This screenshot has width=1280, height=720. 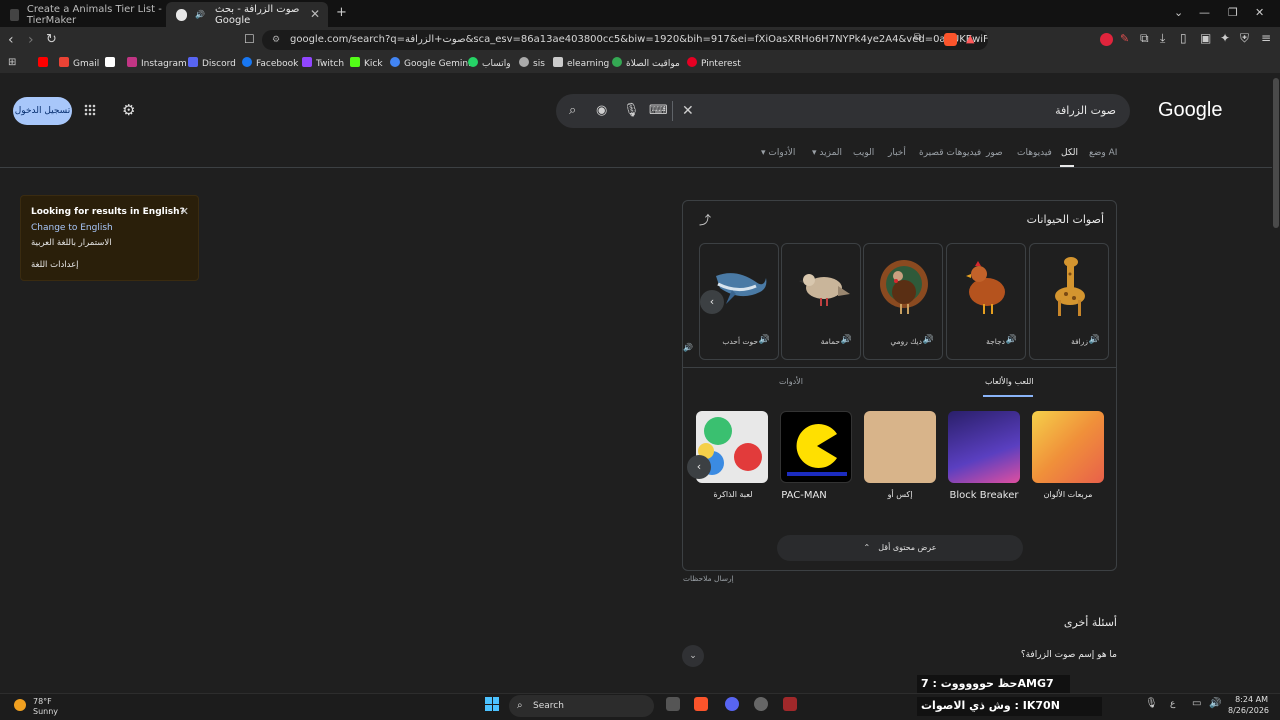 I want to click on new-tab-button: +, so click(x=341, y=12).